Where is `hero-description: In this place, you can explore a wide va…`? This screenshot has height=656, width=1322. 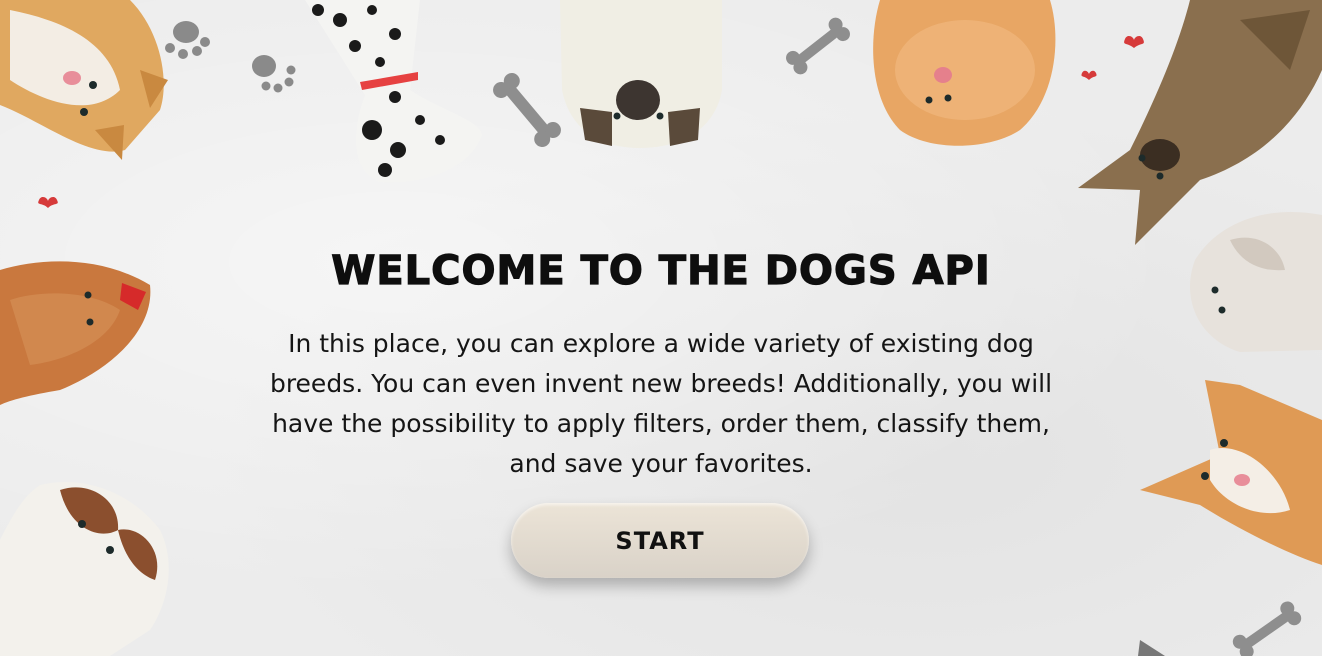 hero-description: In this place, you can explore a wide va… is located at coordinates (661, 403).